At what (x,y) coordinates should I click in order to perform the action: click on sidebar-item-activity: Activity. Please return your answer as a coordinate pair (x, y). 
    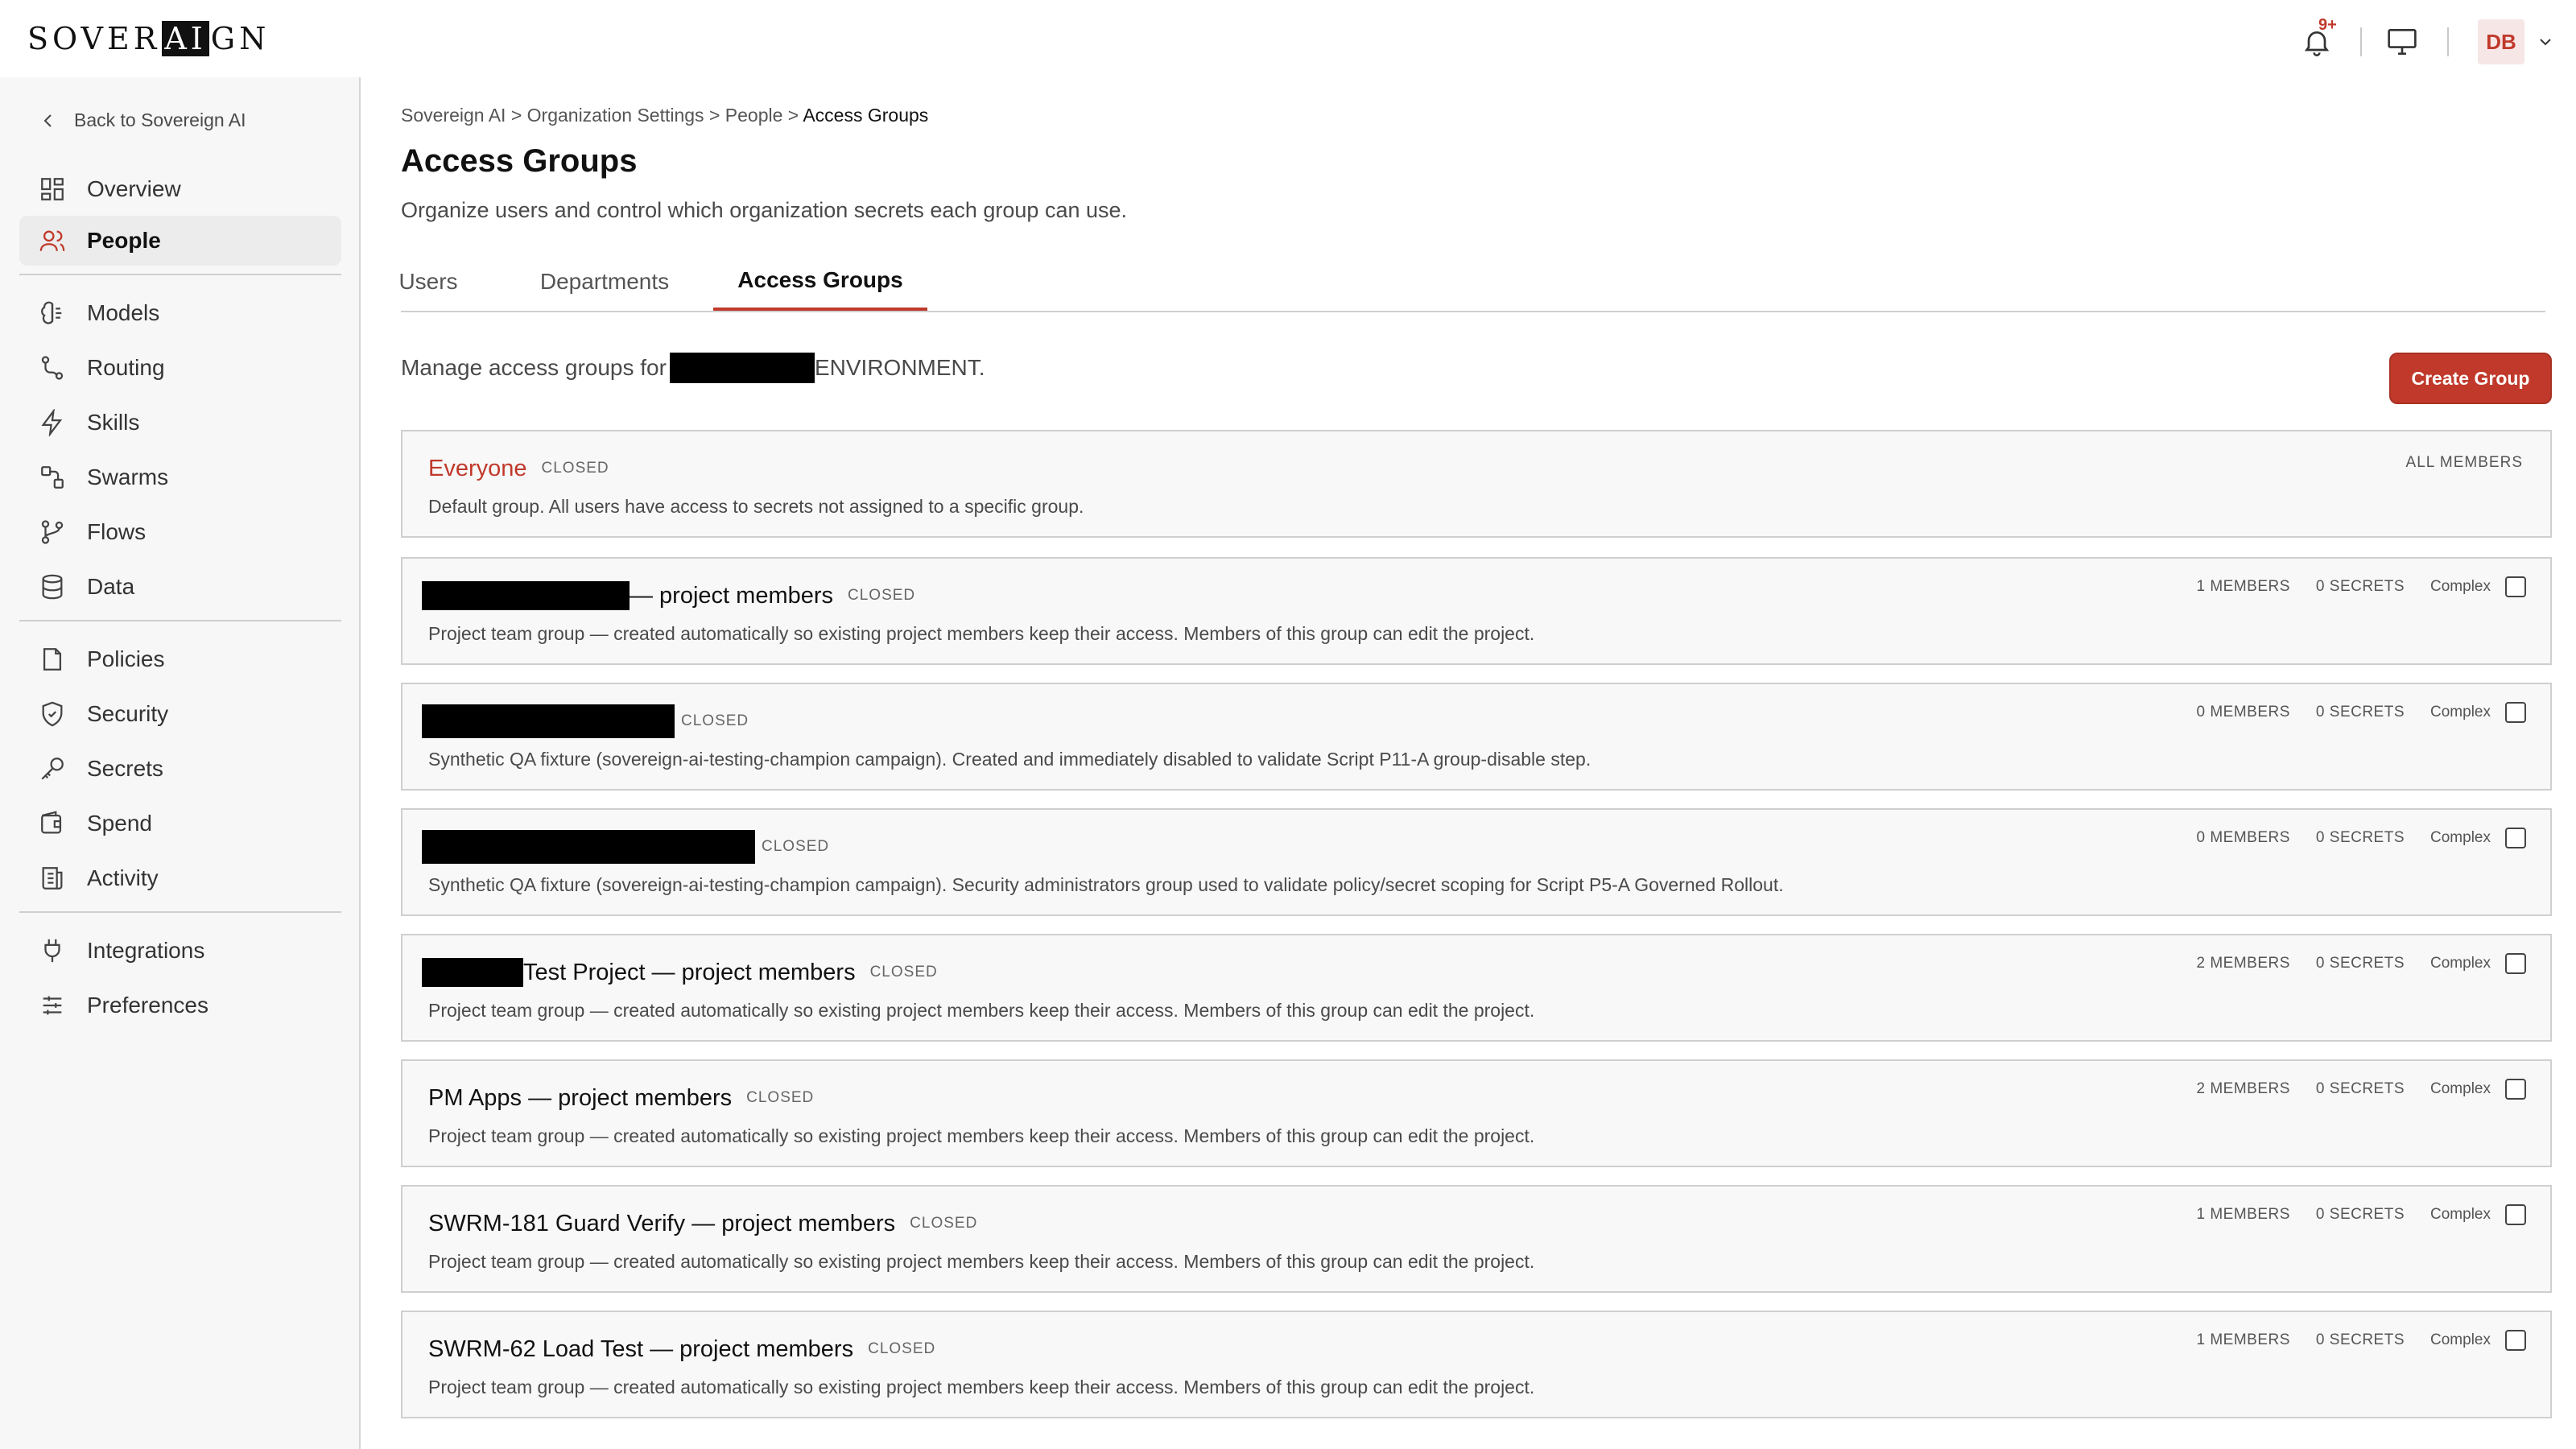
    Looking at the image, I should click on (180, 878).